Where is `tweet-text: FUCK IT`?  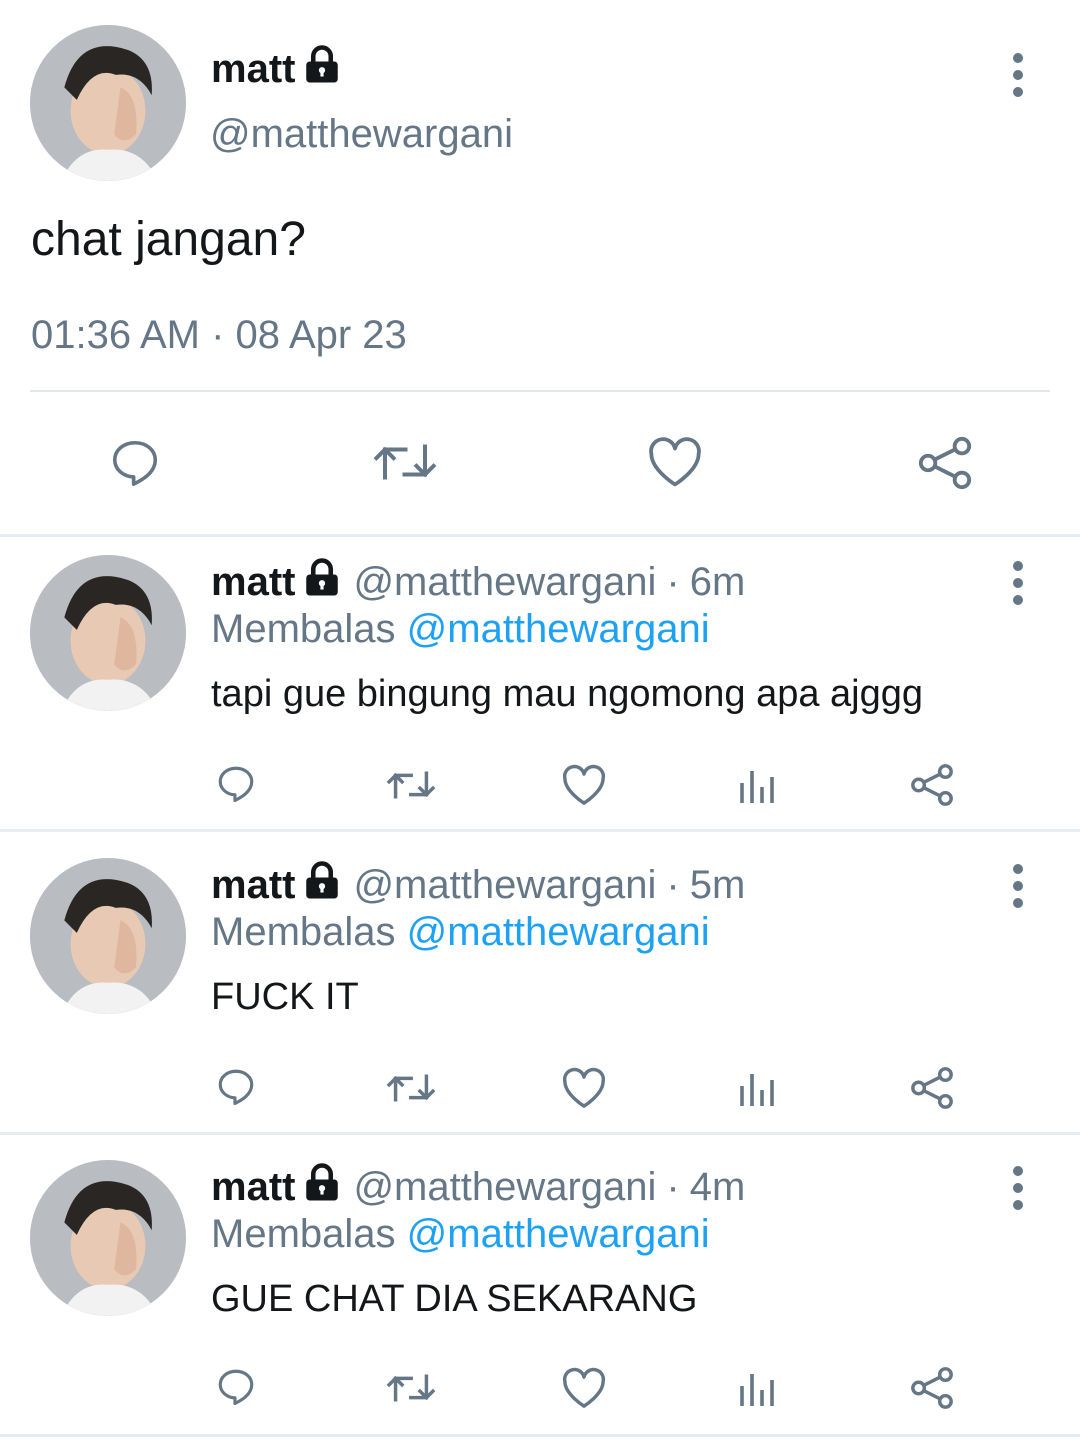 tweet-text: FUCK IT is located at coordinates (285, 997).